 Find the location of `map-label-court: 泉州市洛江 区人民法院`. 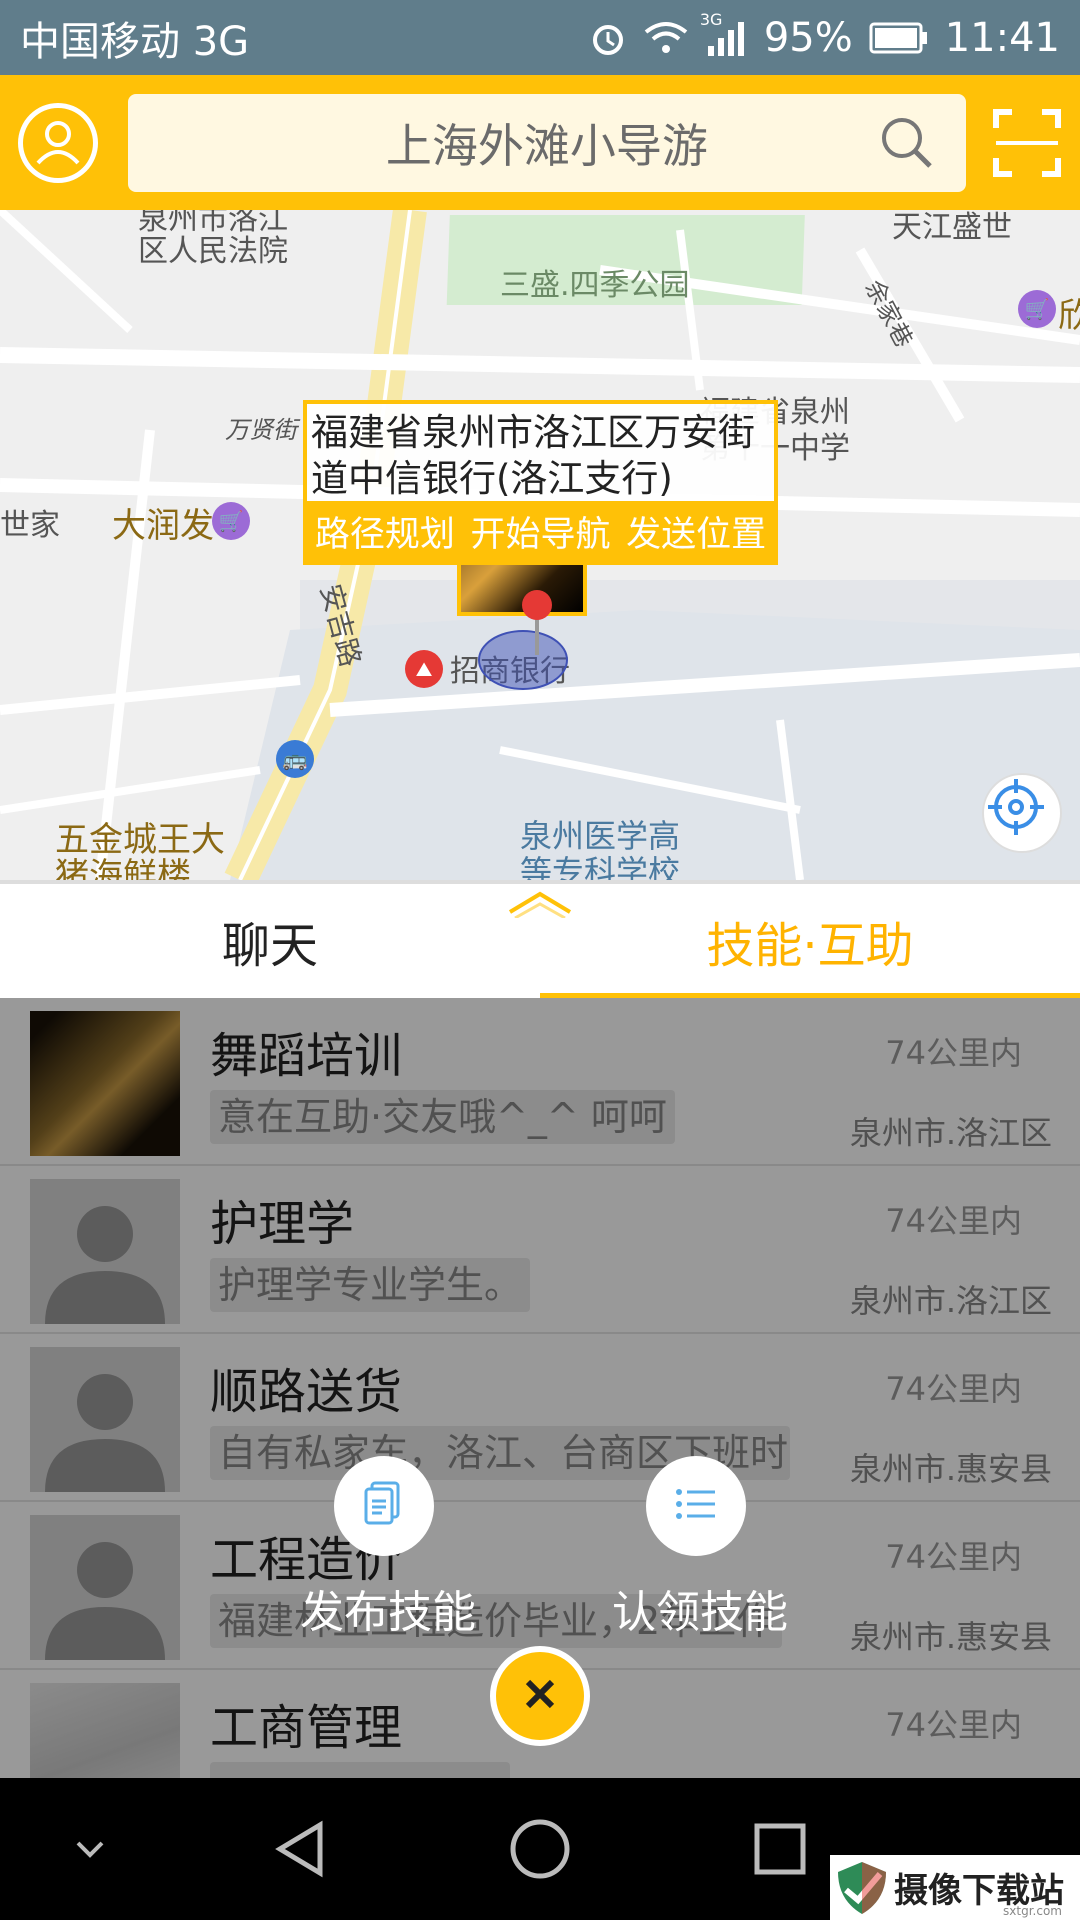

map-label-court: 泉州市洛江 区人民法院 is located at coordinates (213, 239).